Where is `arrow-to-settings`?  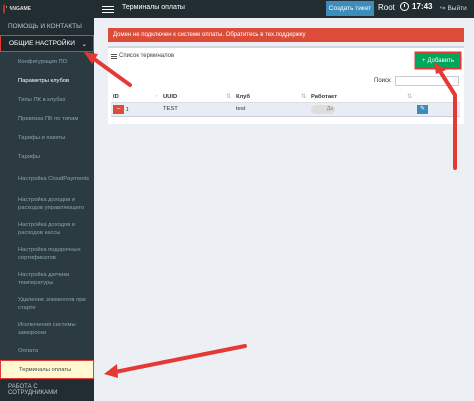 arrow-to-settings is located at coordinates (110, 70).